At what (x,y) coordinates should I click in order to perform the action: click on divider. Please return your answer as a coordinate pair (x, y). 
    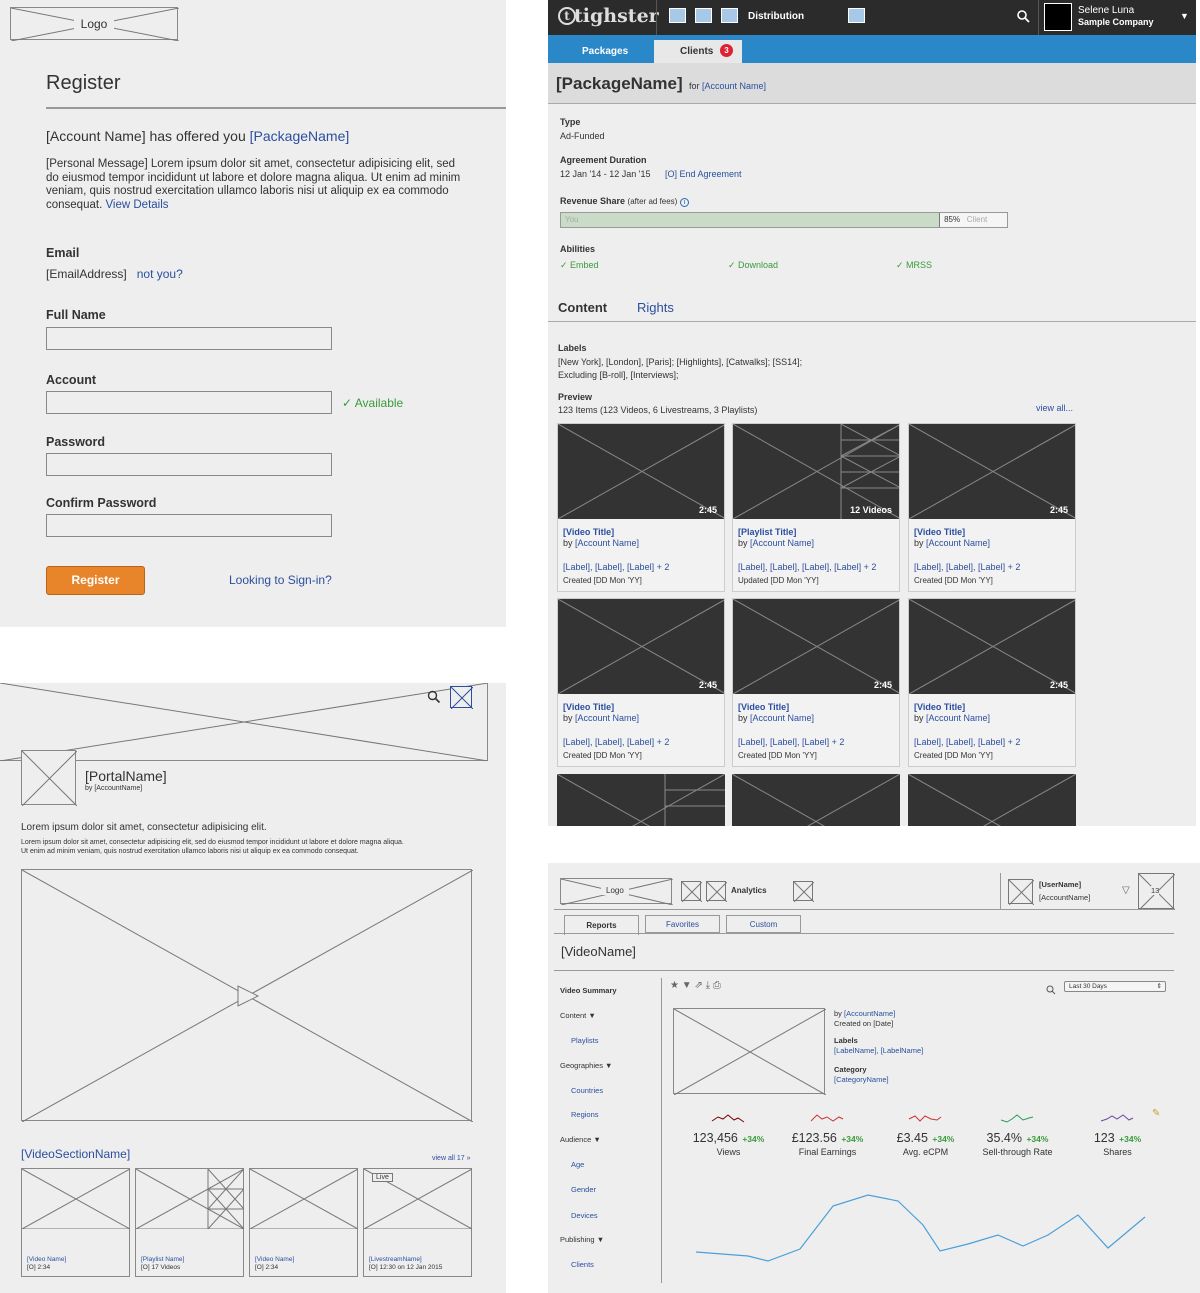
    Looking at the image, I should click on (276, 108).